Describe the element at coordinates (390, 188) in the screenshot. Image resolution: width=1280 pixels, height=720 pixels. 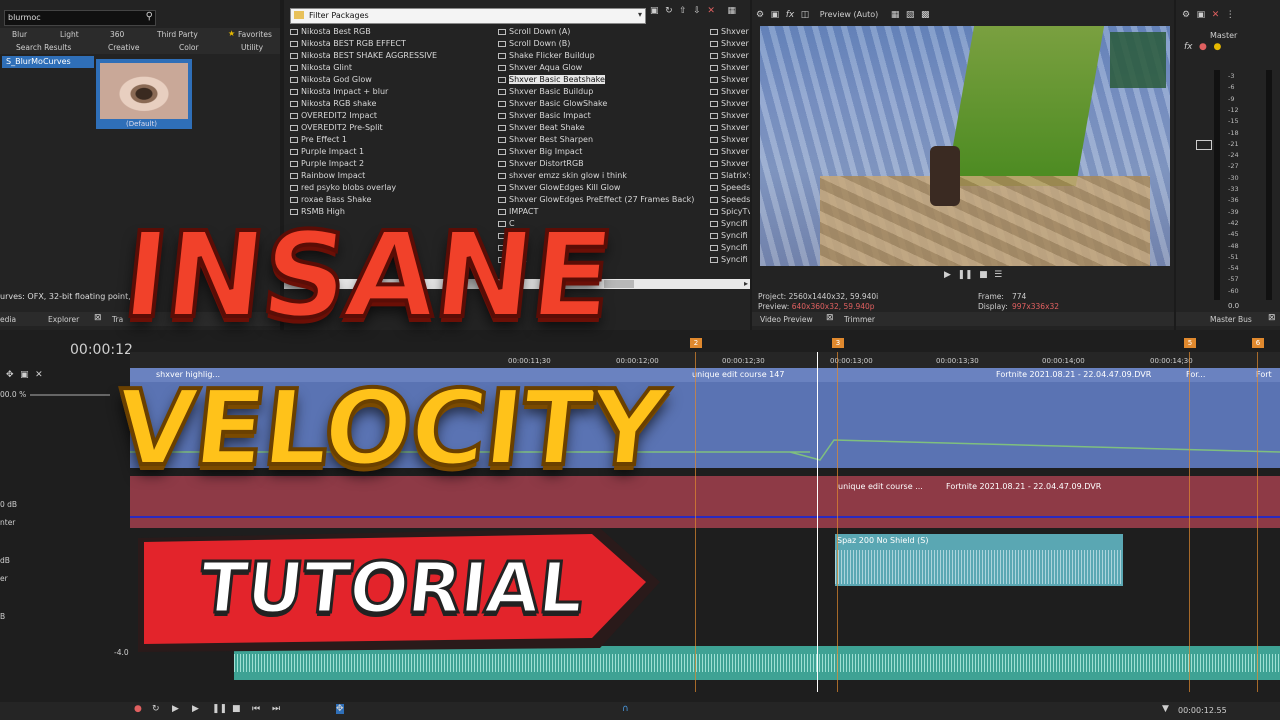
I see `filter-item: red psyko blobs overlay` at that location.